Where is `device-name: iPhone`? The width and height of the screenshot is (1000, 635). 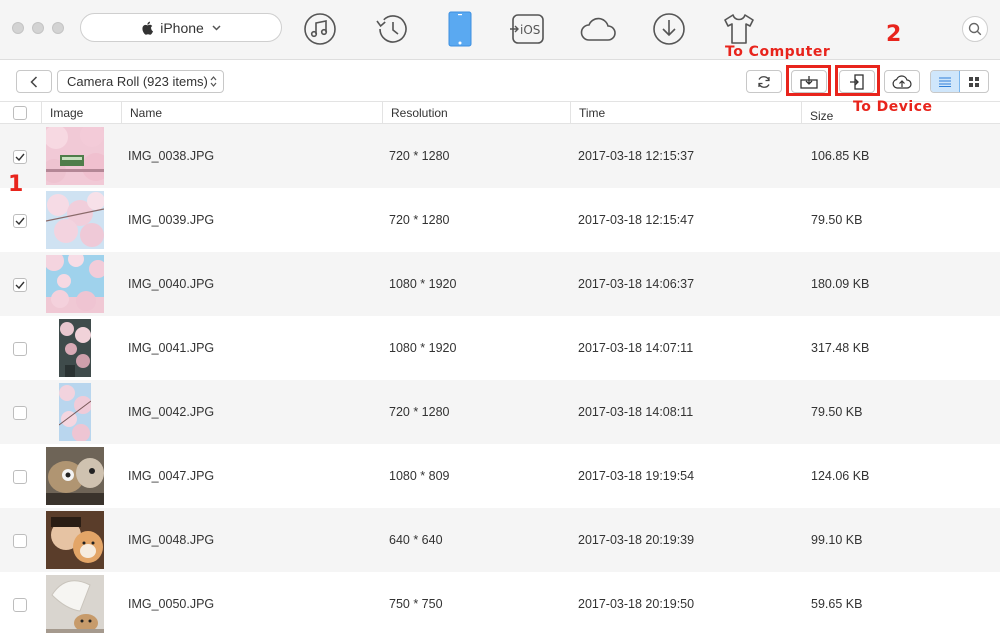
device-name: iPhone is located at coordinates (182, 27).